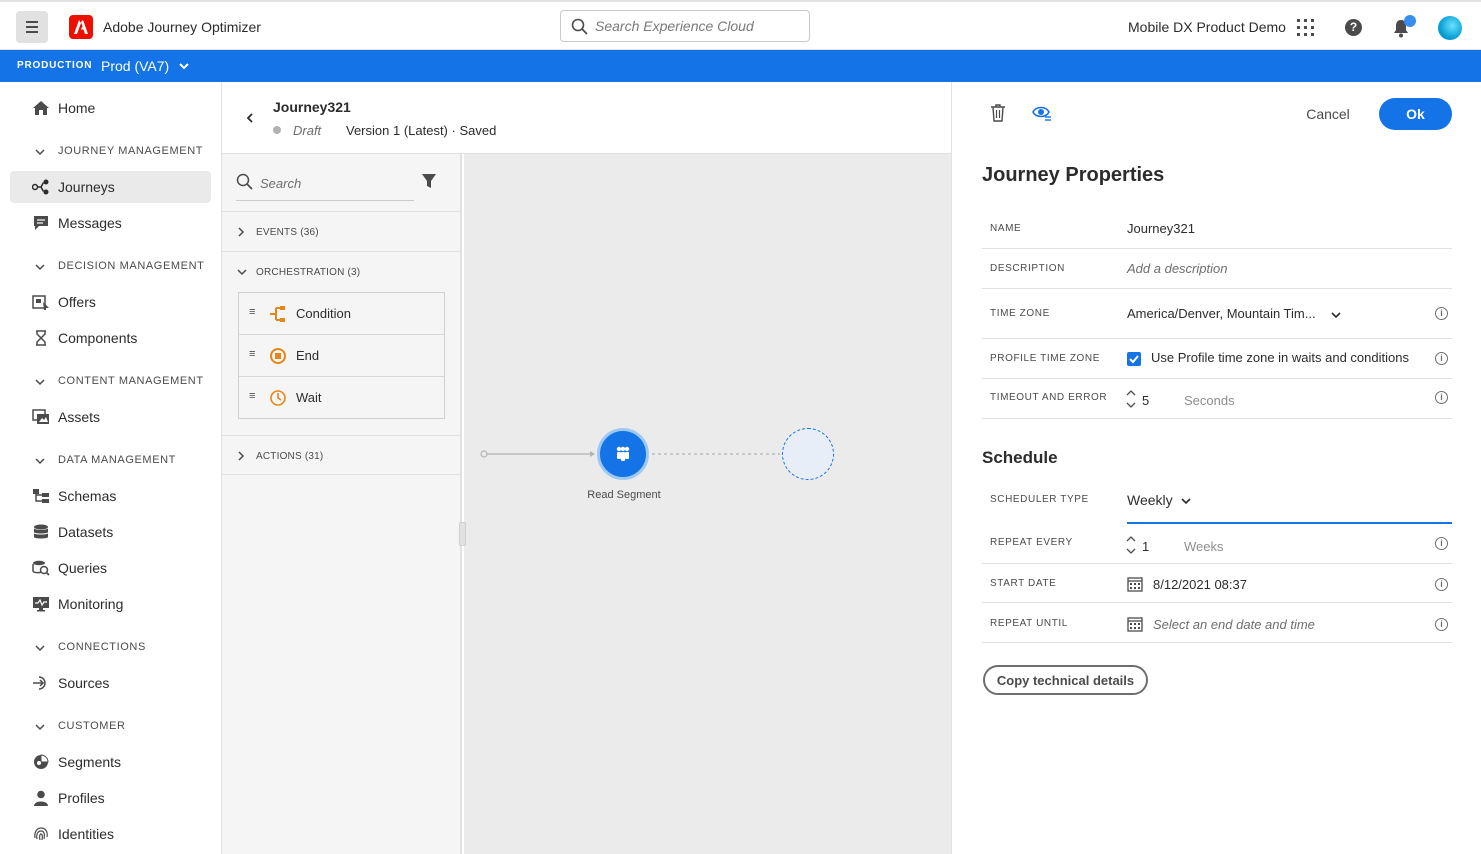 Image resolution: width=1481 pixels, height=854 pixels. I want to click on nav-item-home: Home, so click(110, 108).